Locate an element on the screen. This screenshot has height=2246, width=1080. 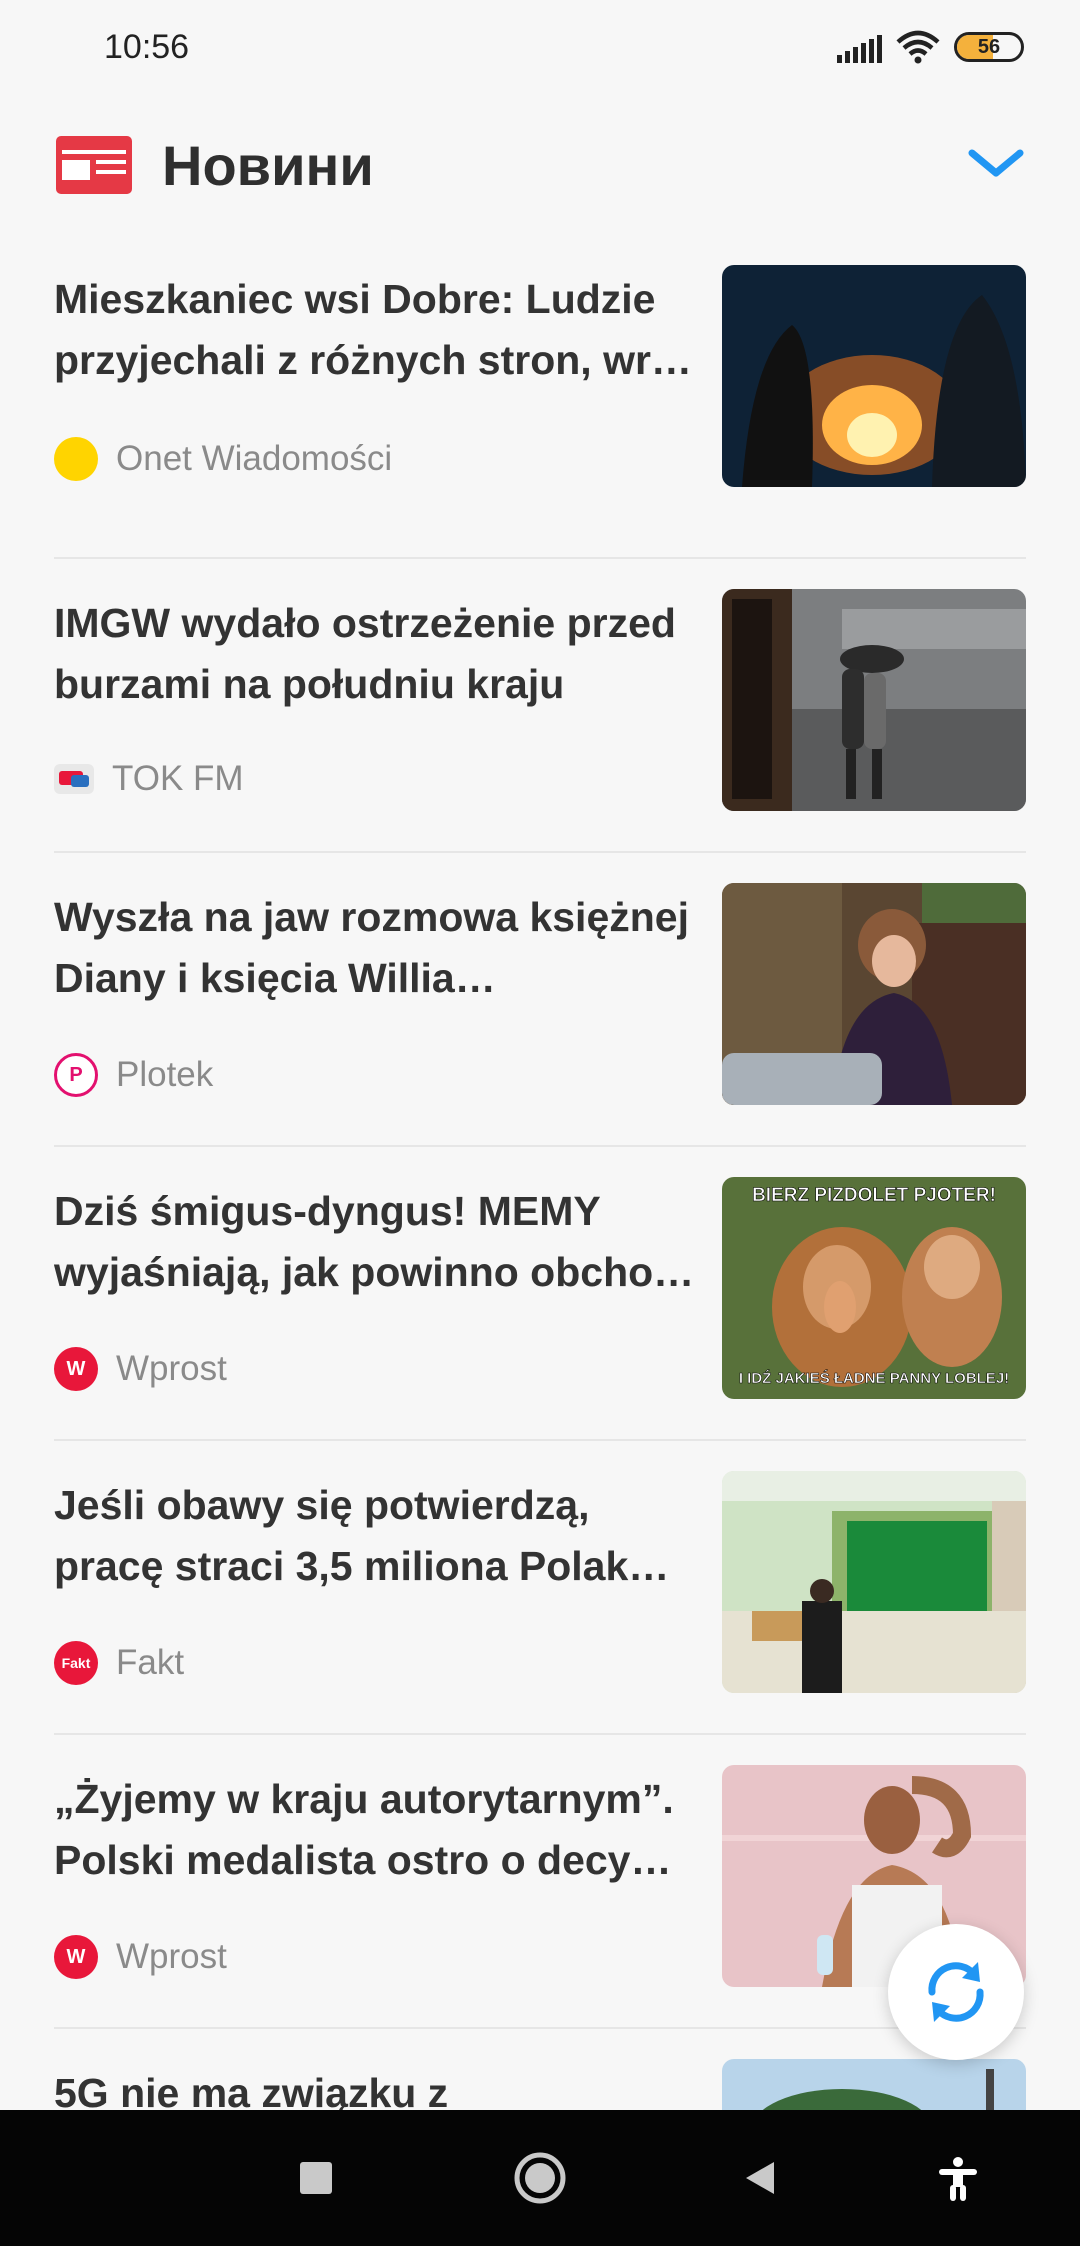
refresh-button is located at coordinates (956, 1992).